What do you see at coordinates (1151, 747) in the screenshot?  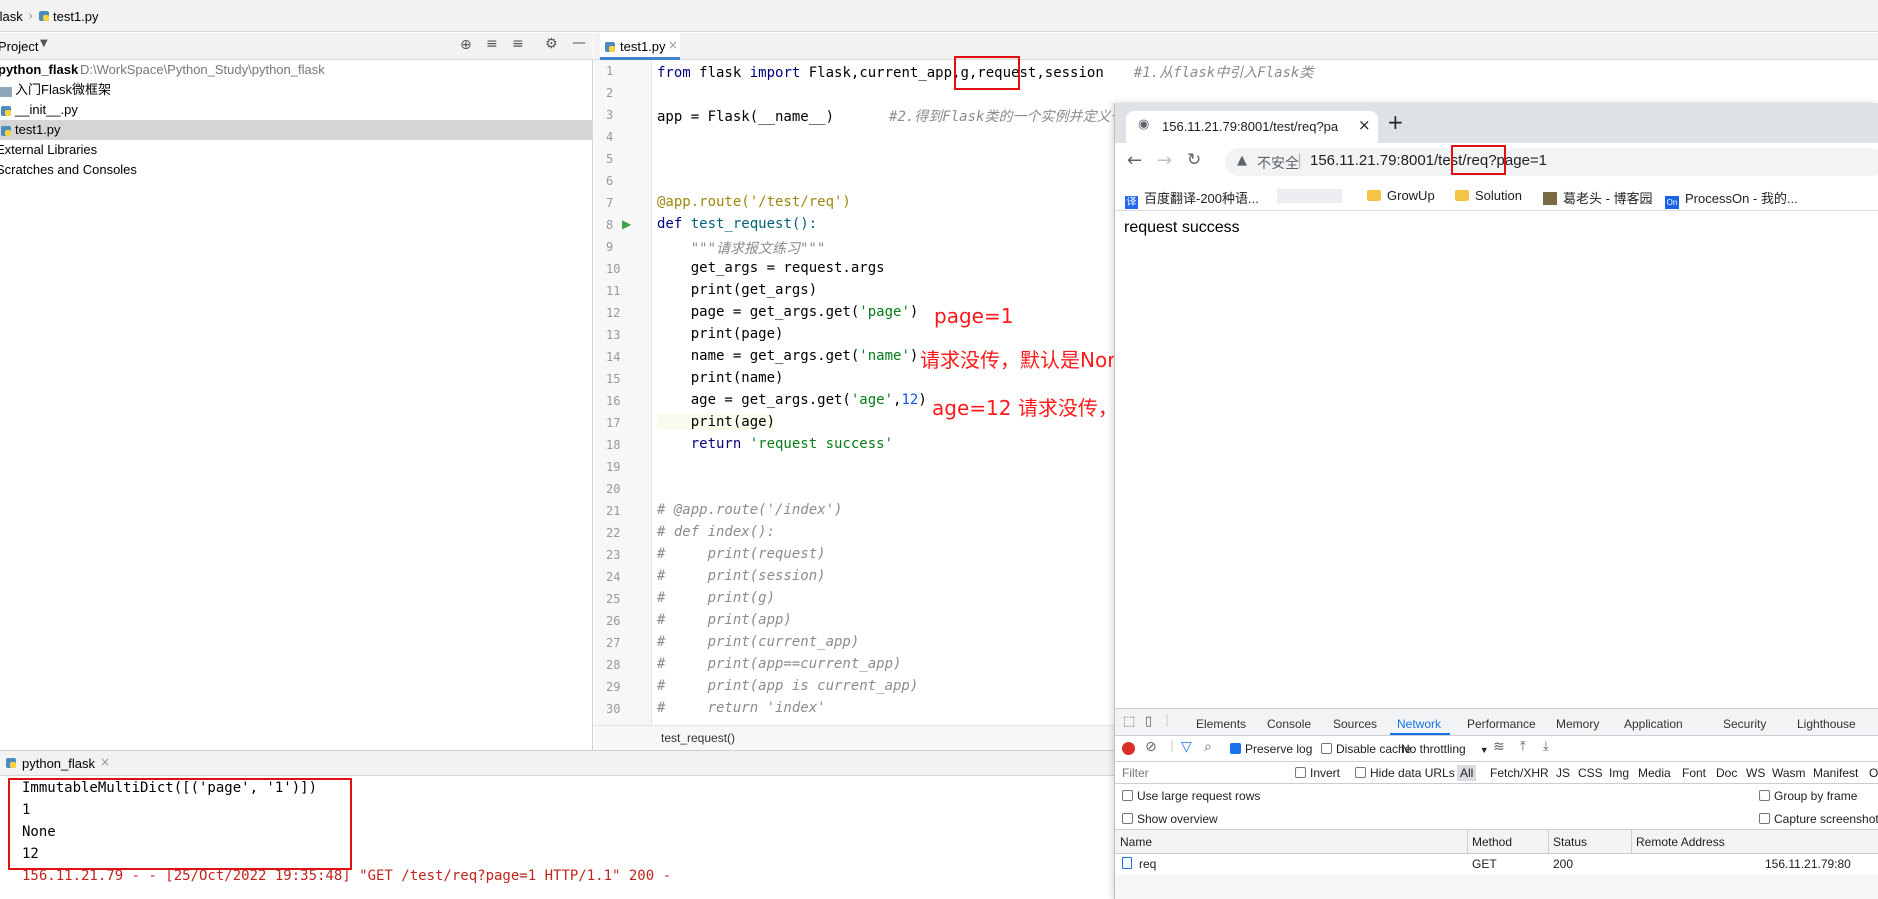 I see `clear-icon: ⊘` at bounding box center [1151, 747].